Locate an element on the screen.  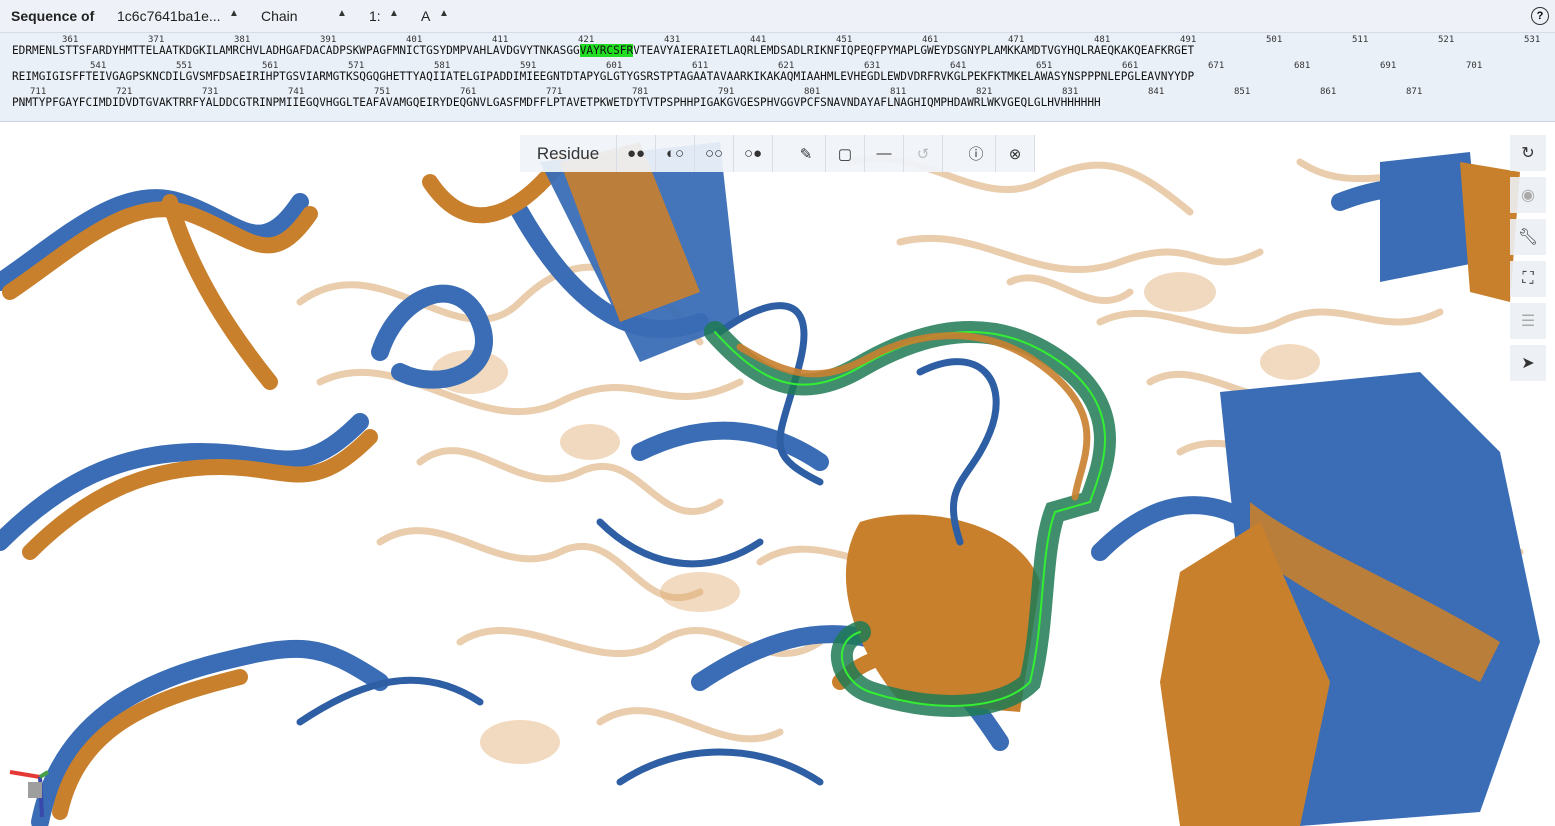
residue-number: 611 is located at coordinates (700, 66).